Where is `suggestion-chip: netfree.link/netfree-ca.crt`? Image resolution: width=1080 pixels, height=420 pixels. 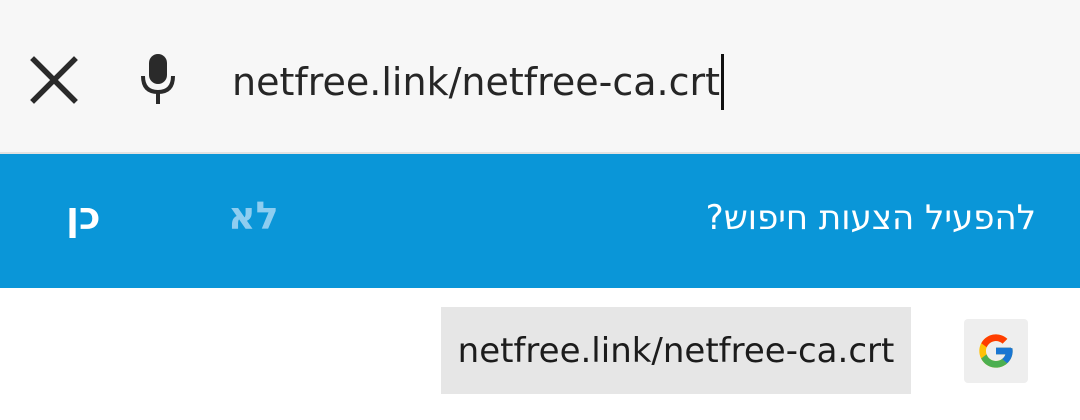 suggestion-chip: netfree.link/netfree-ca.crt is located at coordinates (676, 350).